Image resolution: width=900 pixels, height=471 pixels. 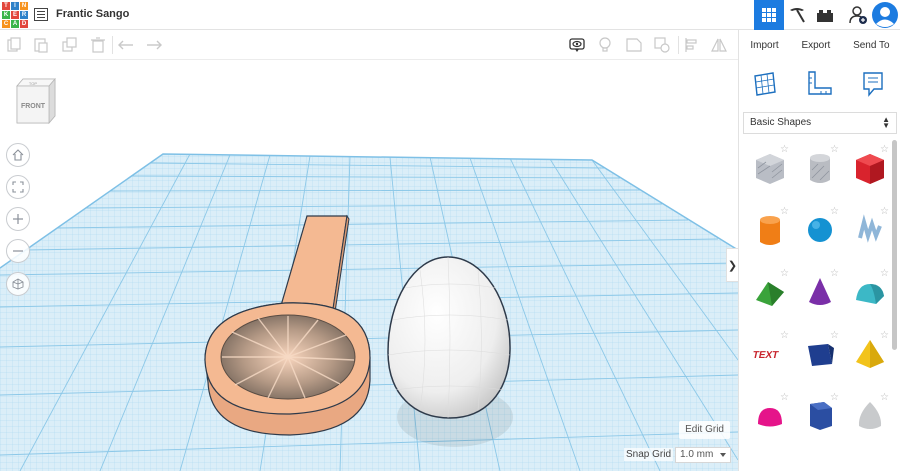 I want to click on show-all-icon, so click(x=577, y=45).